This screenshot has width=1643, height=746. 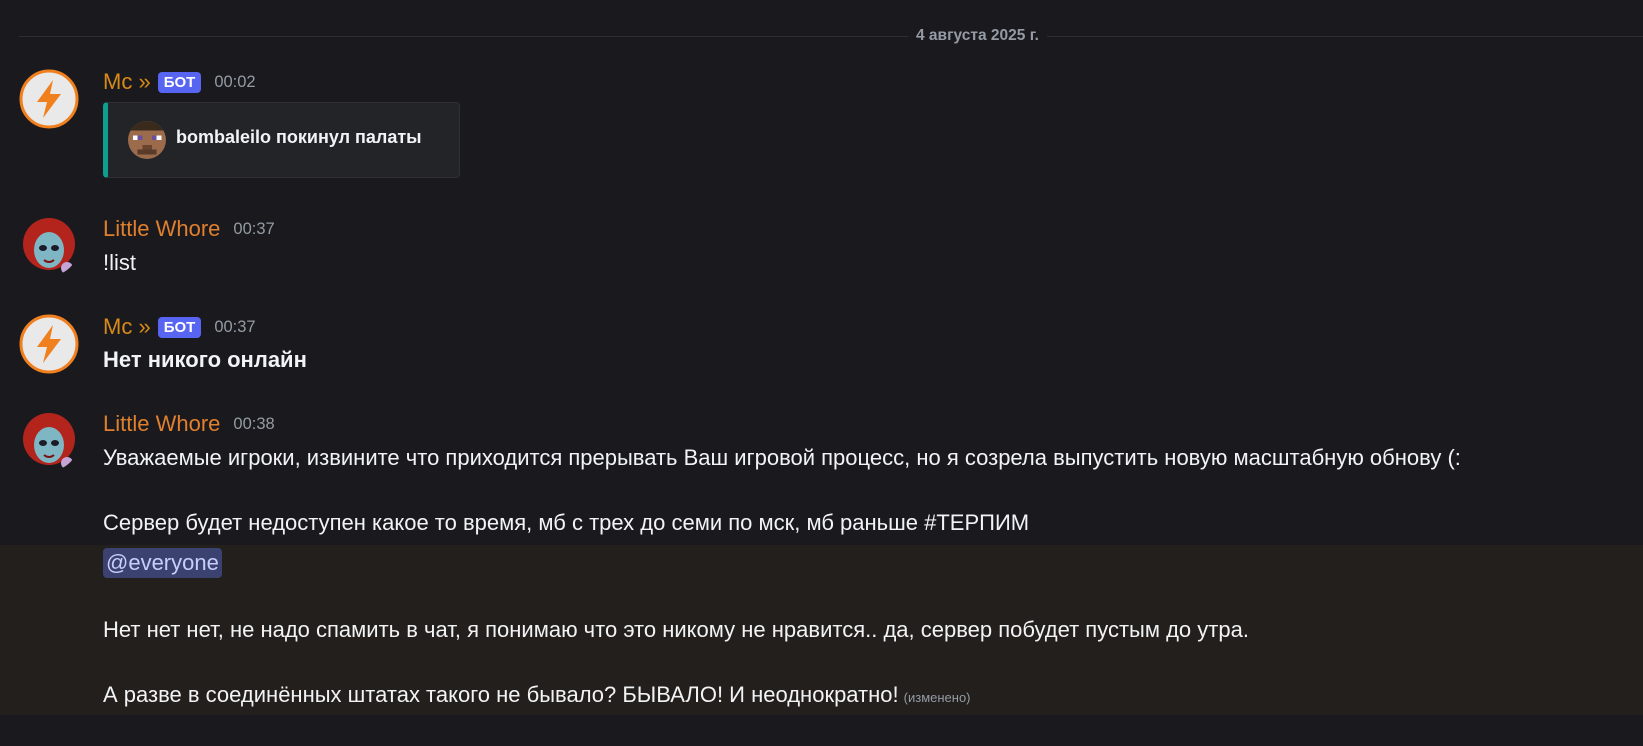 I want to click on date-divider-label: 4 августа 2025 г., so click(x=977, y=36).